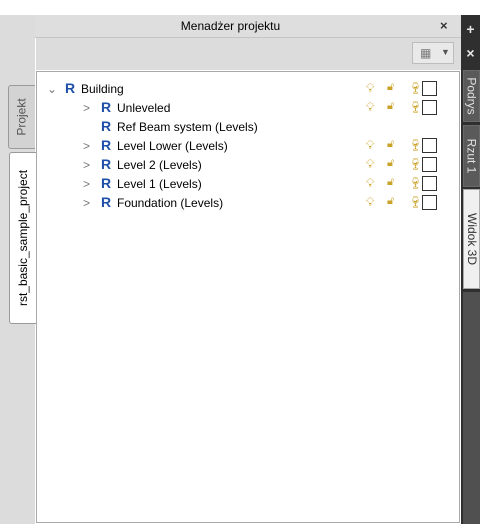 The height and width of the screenshot is (524, 480). Describe the element at coordinates (102, 89) in the screenshot. I see `tree-row-label: Building` at that location.